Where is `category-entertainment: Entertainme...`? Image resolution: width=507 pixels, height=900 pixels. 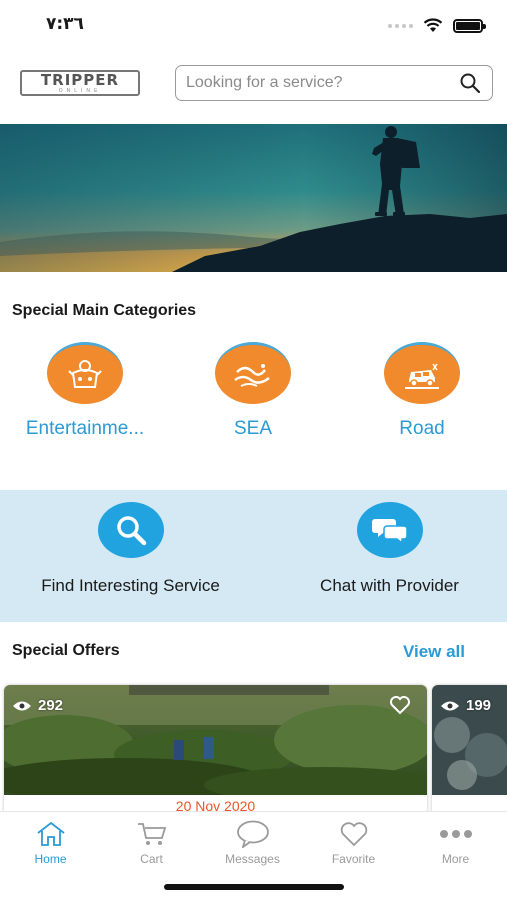 category-entertainment: Entertainme... is located at coordinates (85, 391).